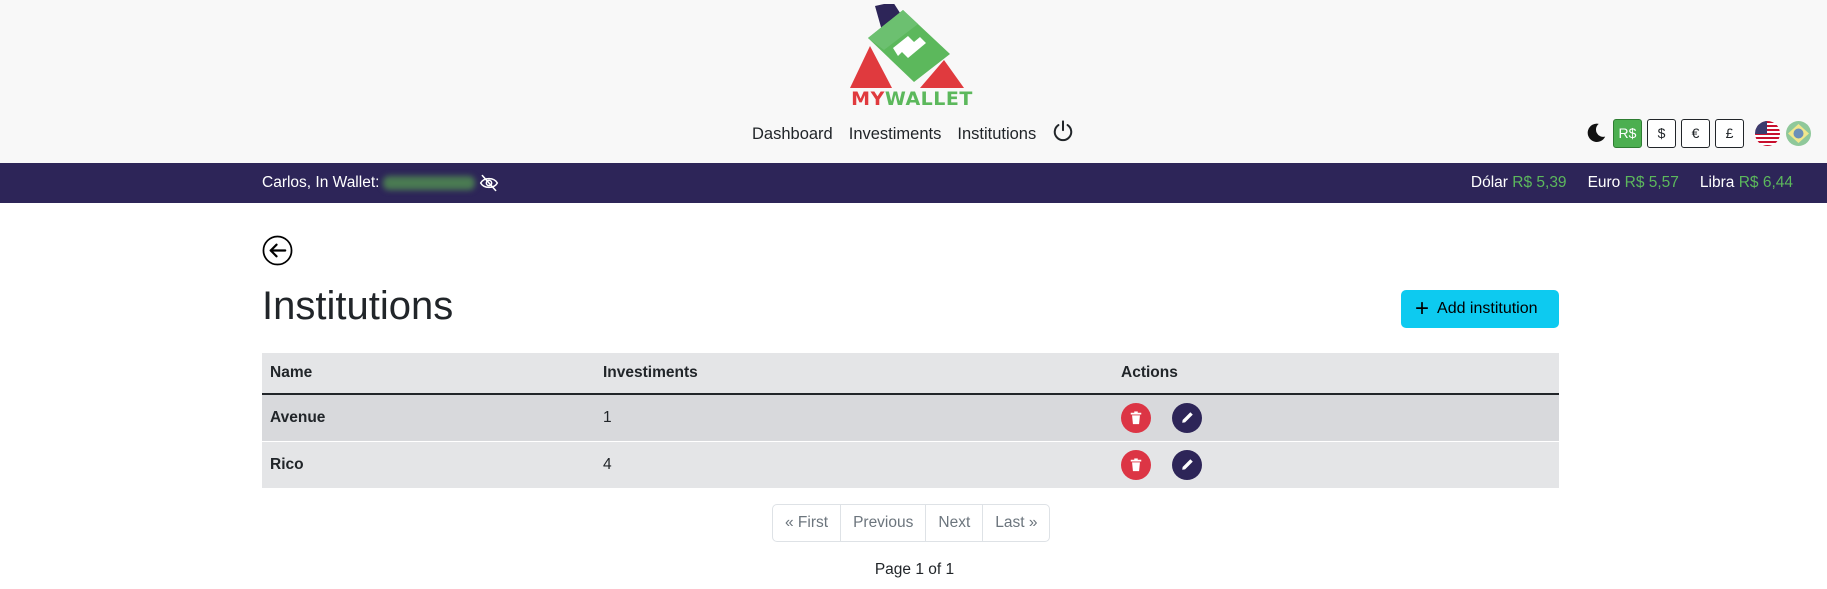 This screenshot has width=1827, height=589. Describe the element at coordinates (884, 523) in the screenshot. I see `pagination-previous: Previous` at that location.